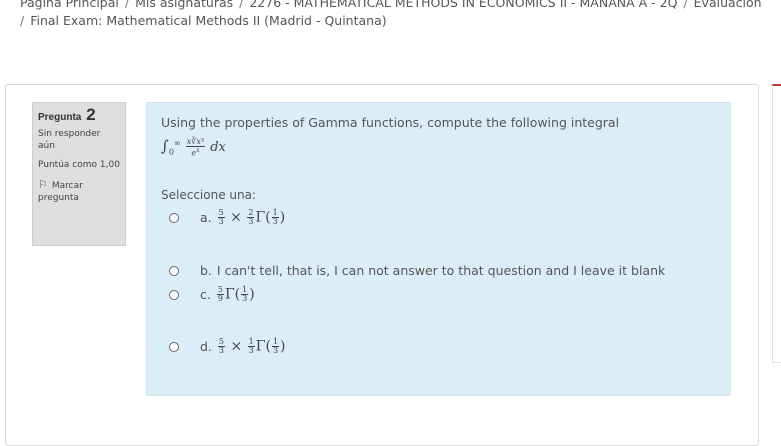 This screenshot has height=446, width=781. I want to click on question-number: 2, so click(91, 114).